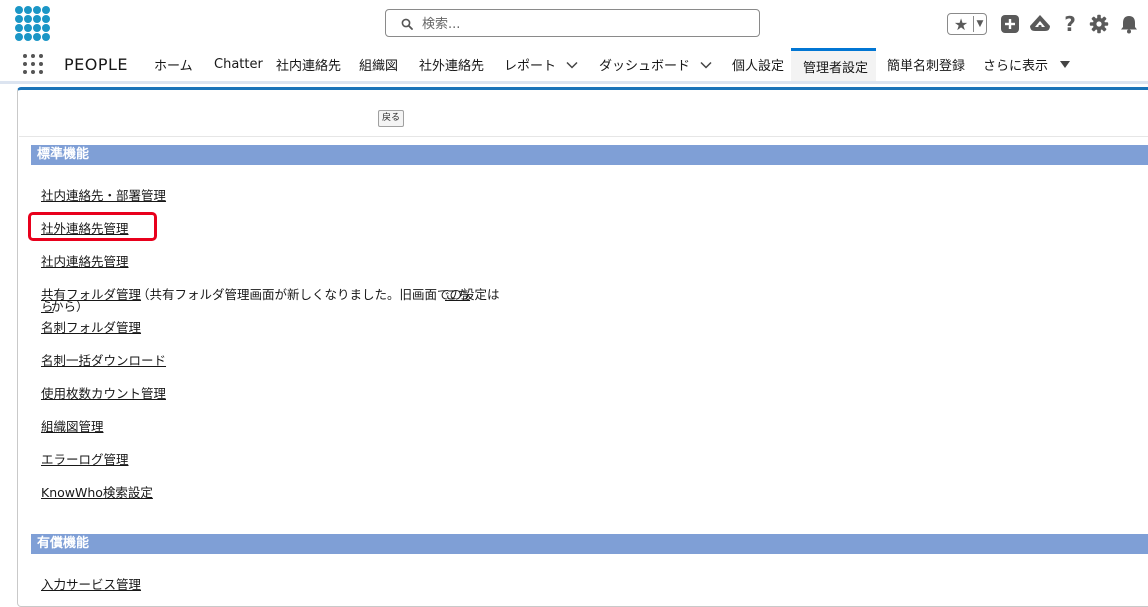 Image resolution: width=1148 pixels, height=607 pixels. Describe the element at coordinates (33, 64) in the screenshot. I see `app-launcher-icon` at that location.